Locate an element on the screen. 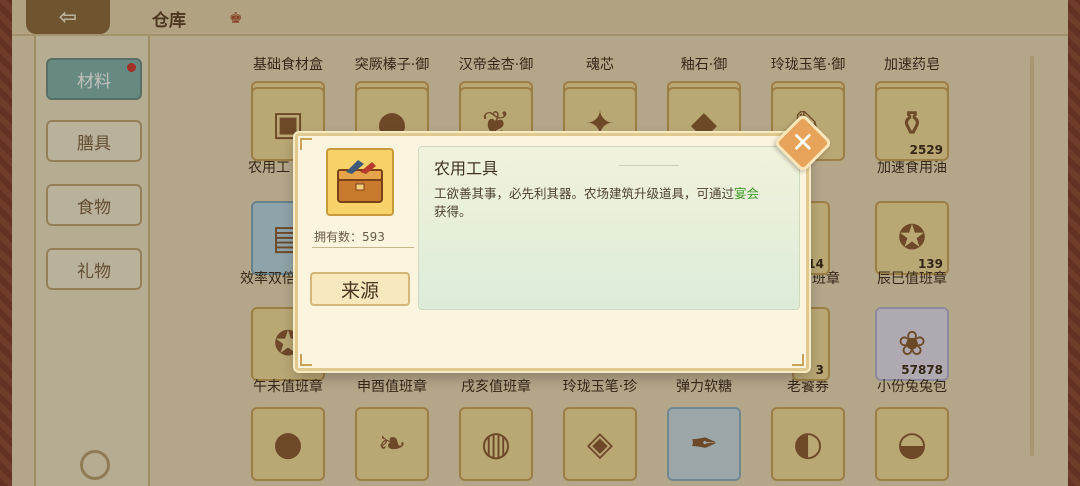 This screenshot has width=1080, height=486. description-text: 工欲善其事，必先利其器。农场建筑升级道具，可通过 is located at coordinates (584, 193).